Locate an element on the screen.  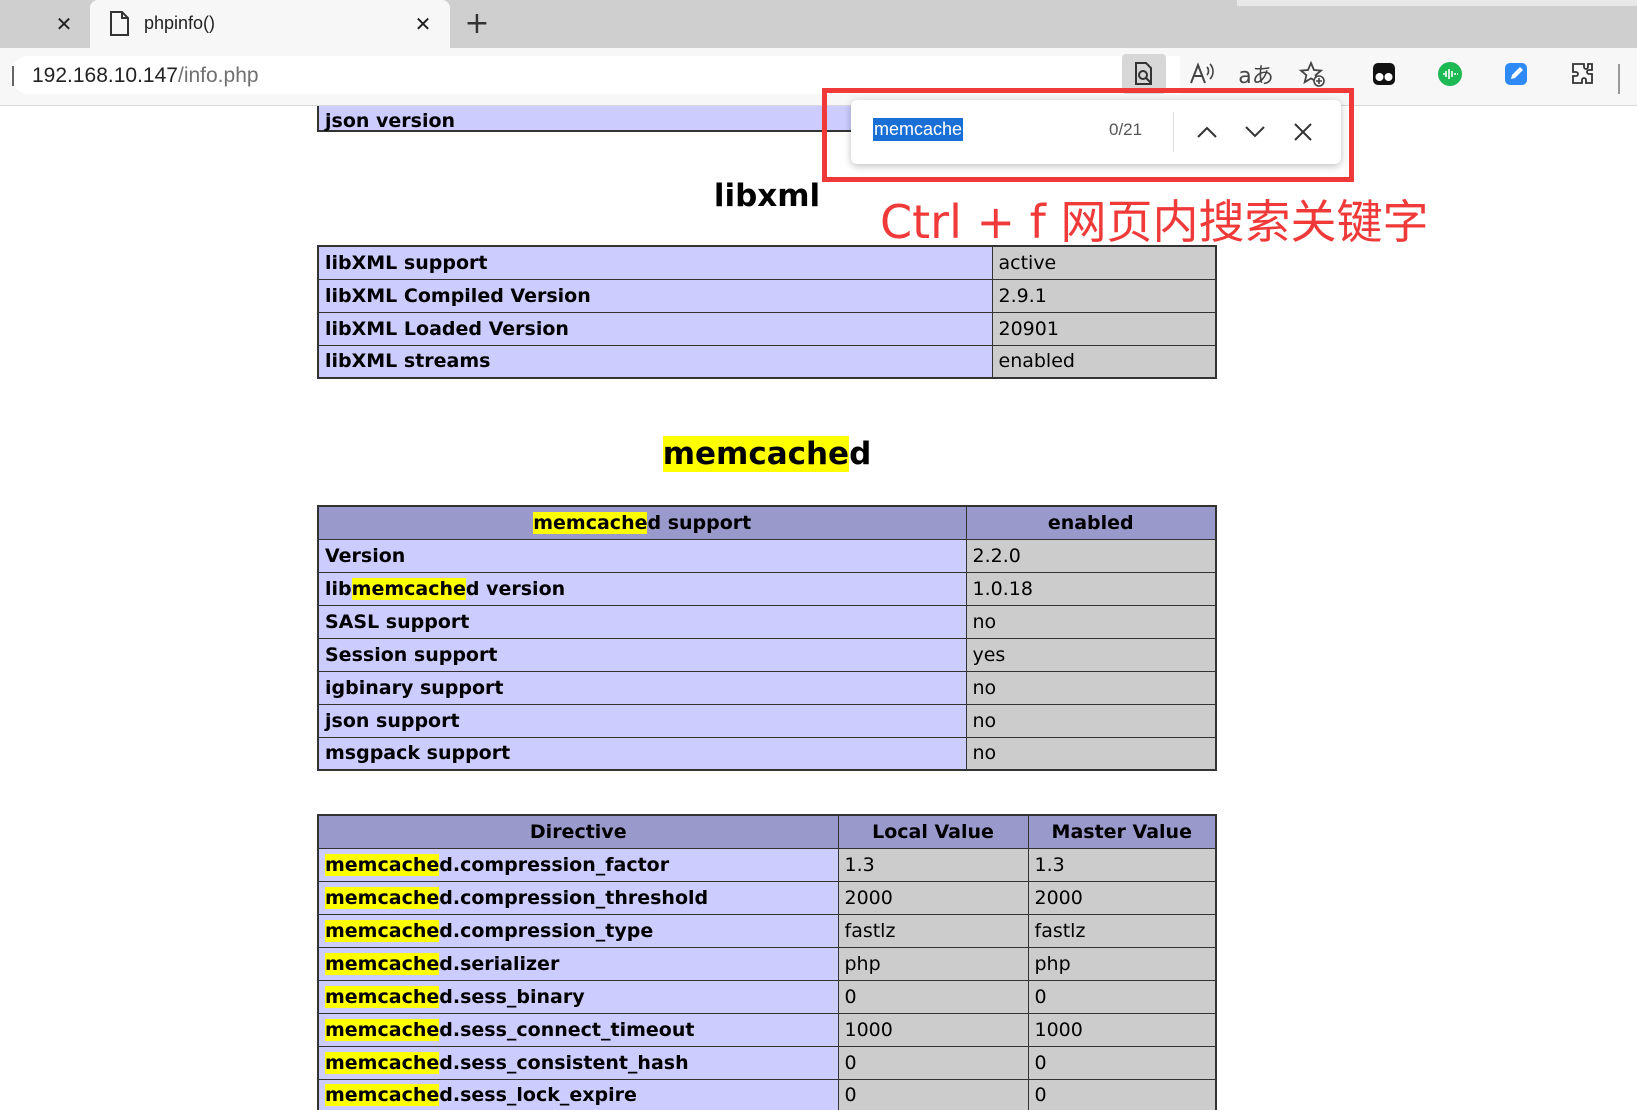
directive-name: memcached.compression_threshold is located at coordinates (578, 897).